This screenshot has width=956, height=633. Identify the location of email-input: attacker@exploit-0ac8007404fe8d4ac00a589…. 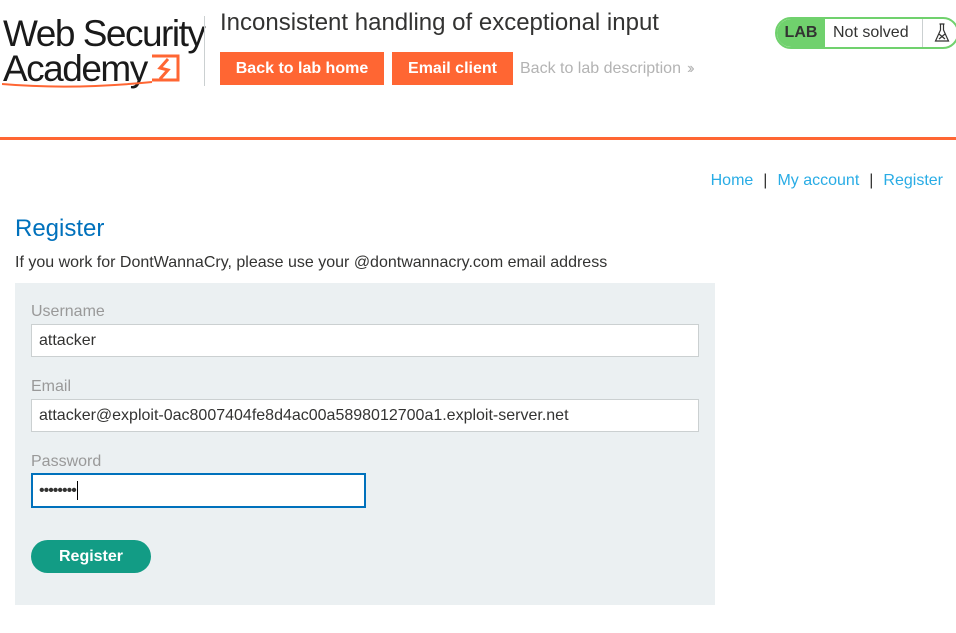
(365, 415).